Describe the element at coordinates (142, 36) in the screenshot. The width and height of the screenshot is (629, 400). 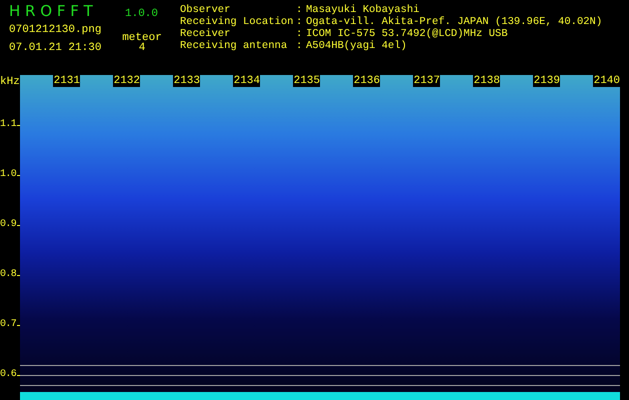
I see `meteor-label: meteor` at that location.